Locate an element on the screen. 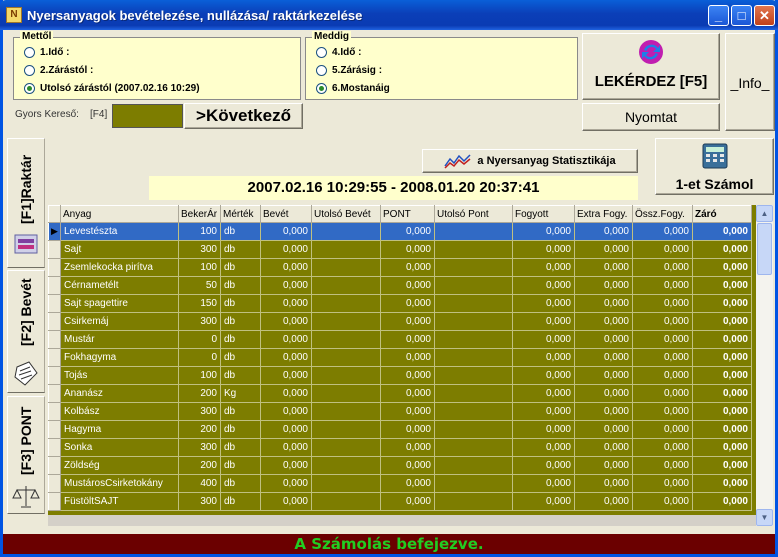 Image resolution: width=778 pixels, height=557 pixels. table-row: Sajt 300 db 0,000 0,000 0,000 0,000 0,000 0,000 is located at coordinates (400, 249).